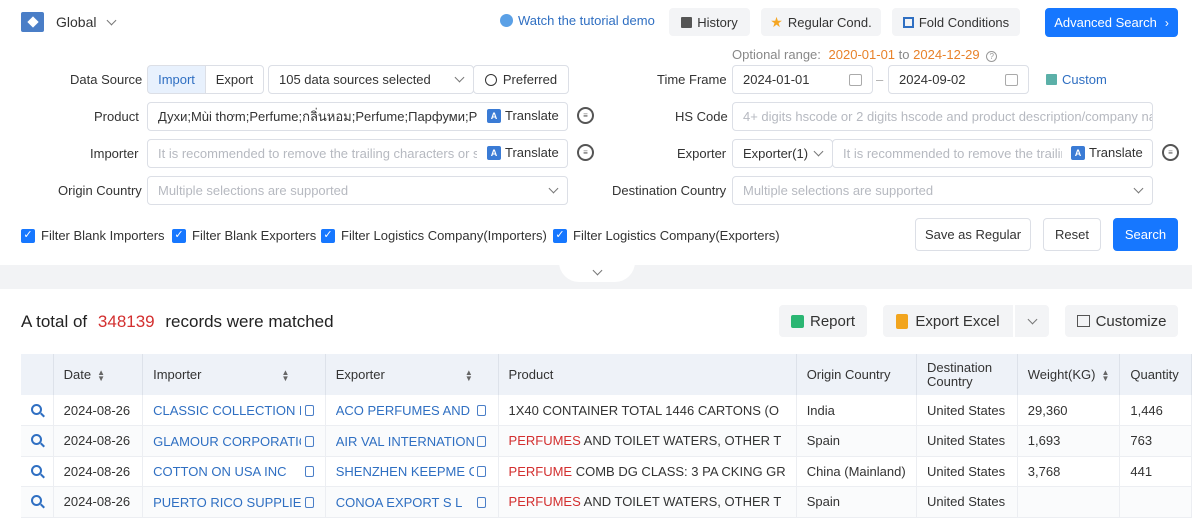 This screenshot has width=1192, height=519. Describe the element at coordinates (709, 22) in the screenshot. I see `history-button: History` at that location.